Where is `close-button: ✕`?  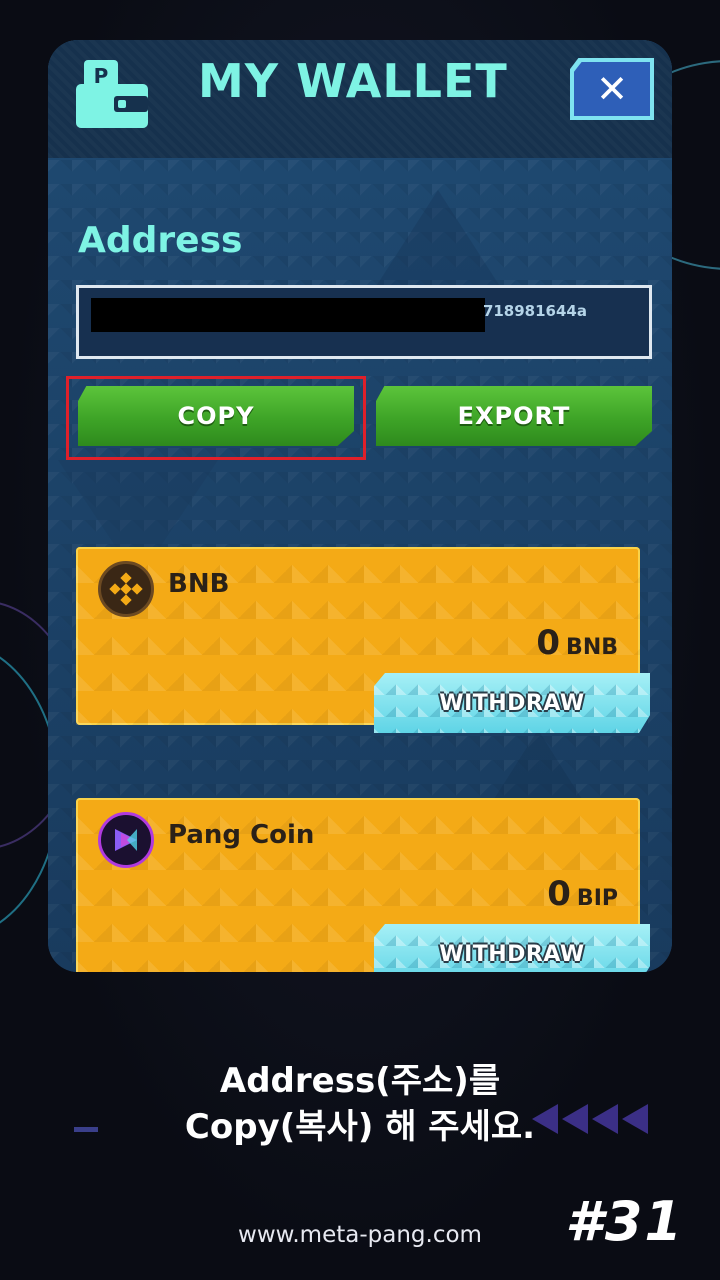
close-button: ✕ is located at coordinates (612, 89).